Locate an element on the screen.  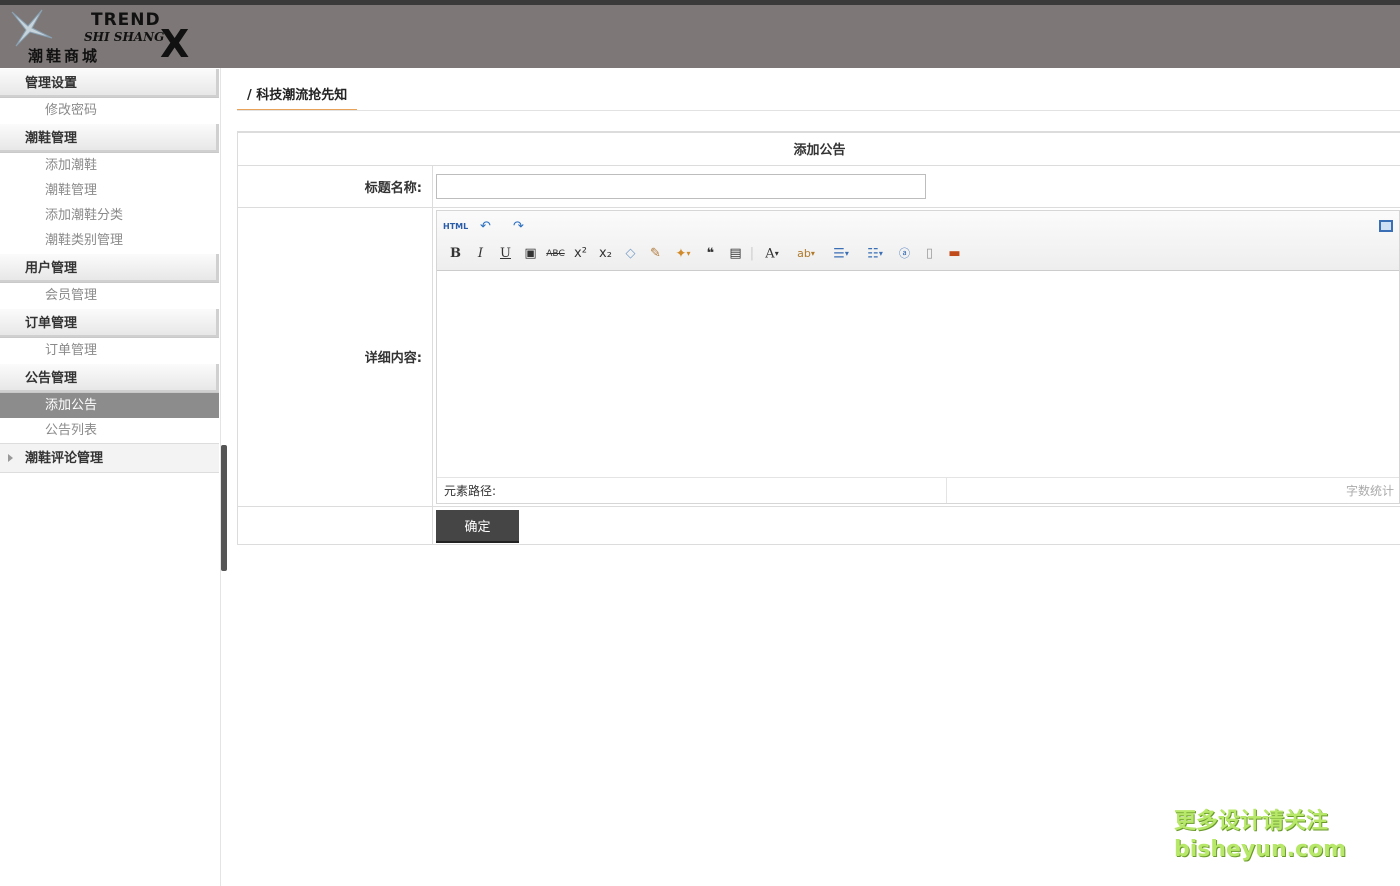
tab-current: / 科技潮流抢先知 is located at coordinates (297, 99).